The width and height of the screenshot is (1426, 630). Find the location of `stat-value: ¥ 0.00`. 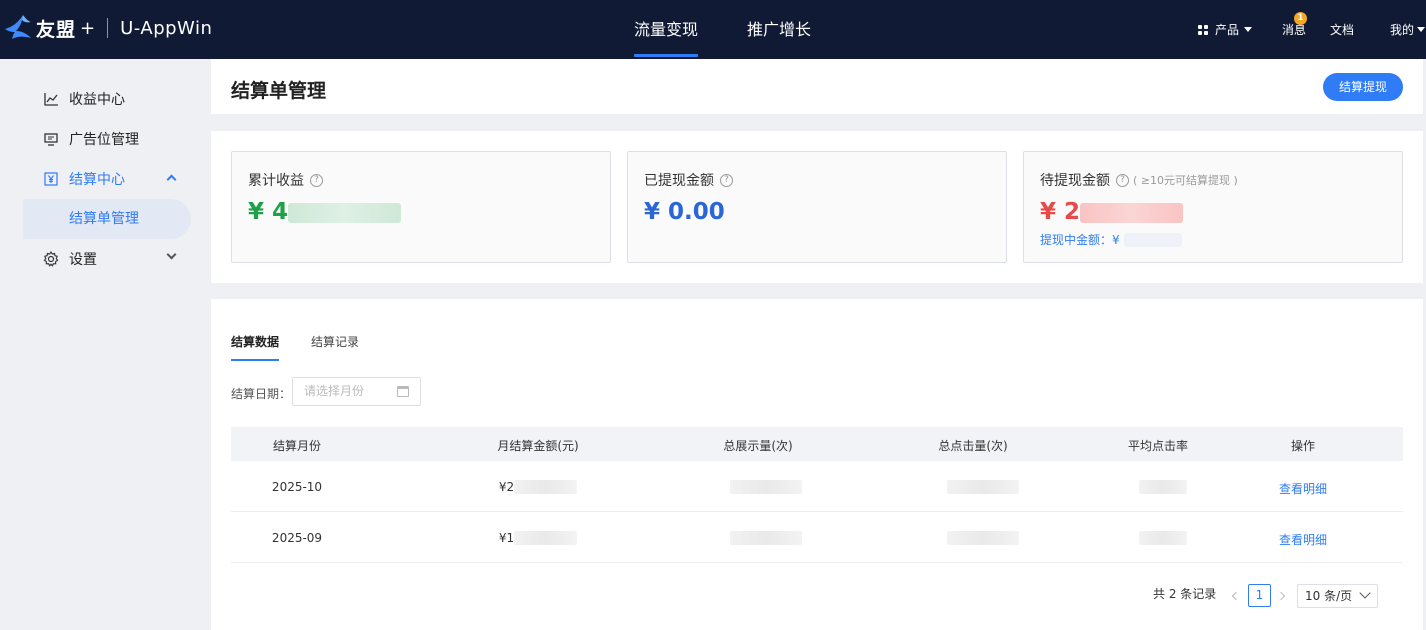

stat-value: ¥ 0.00 is located at coordinates (684, 212).